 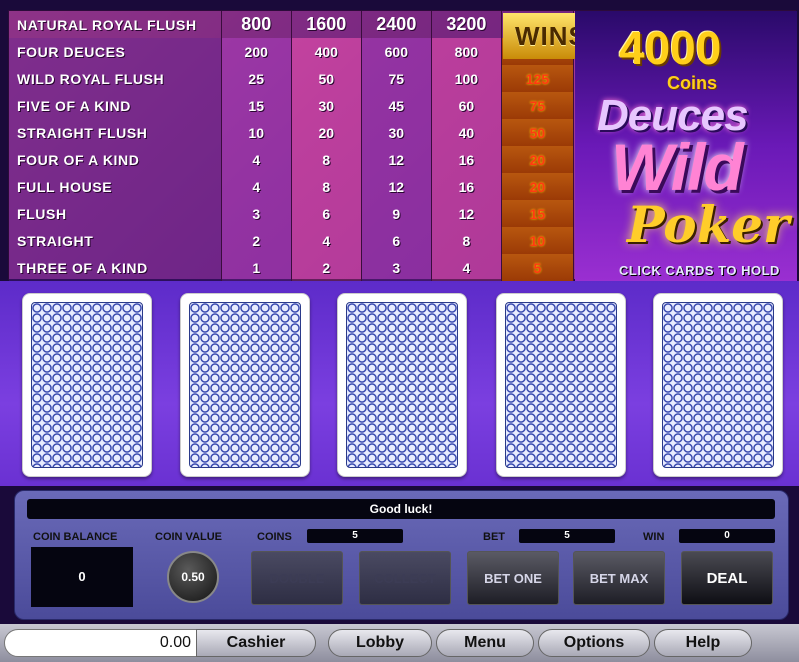 What do you see at coordinates (102, 643) in the screenshot?
I see `account-balance: 0.00` at bounding box center [102, 643].